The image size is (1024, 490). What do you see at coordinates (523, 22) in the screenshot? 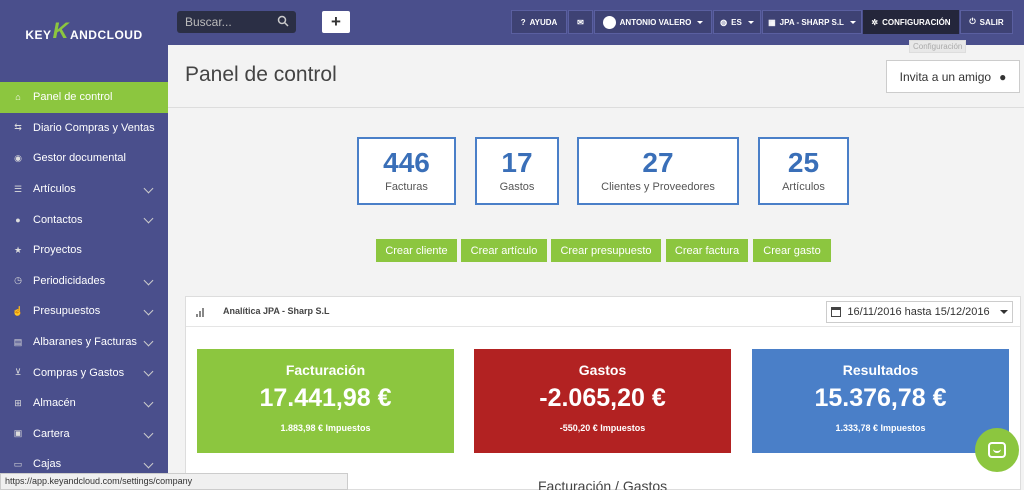
I see `question-icon: ?` at bounding box center [523, 22].